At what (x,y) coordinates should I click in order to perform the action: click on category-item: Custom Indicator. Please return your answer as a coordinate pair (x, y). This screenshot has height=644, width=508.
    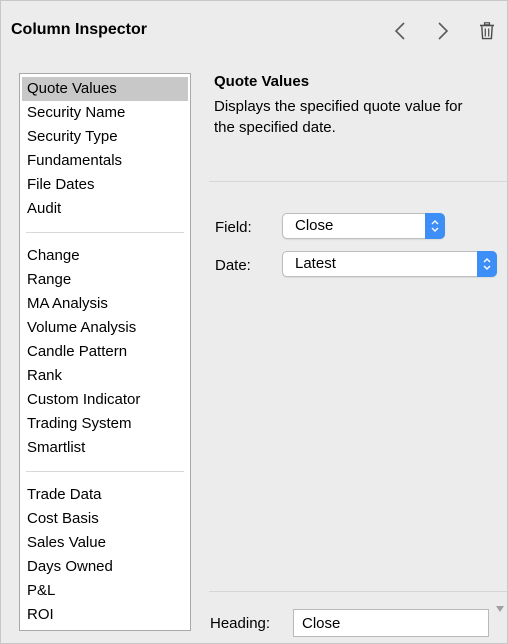
    Looking at the image, I should click on (105, 400).